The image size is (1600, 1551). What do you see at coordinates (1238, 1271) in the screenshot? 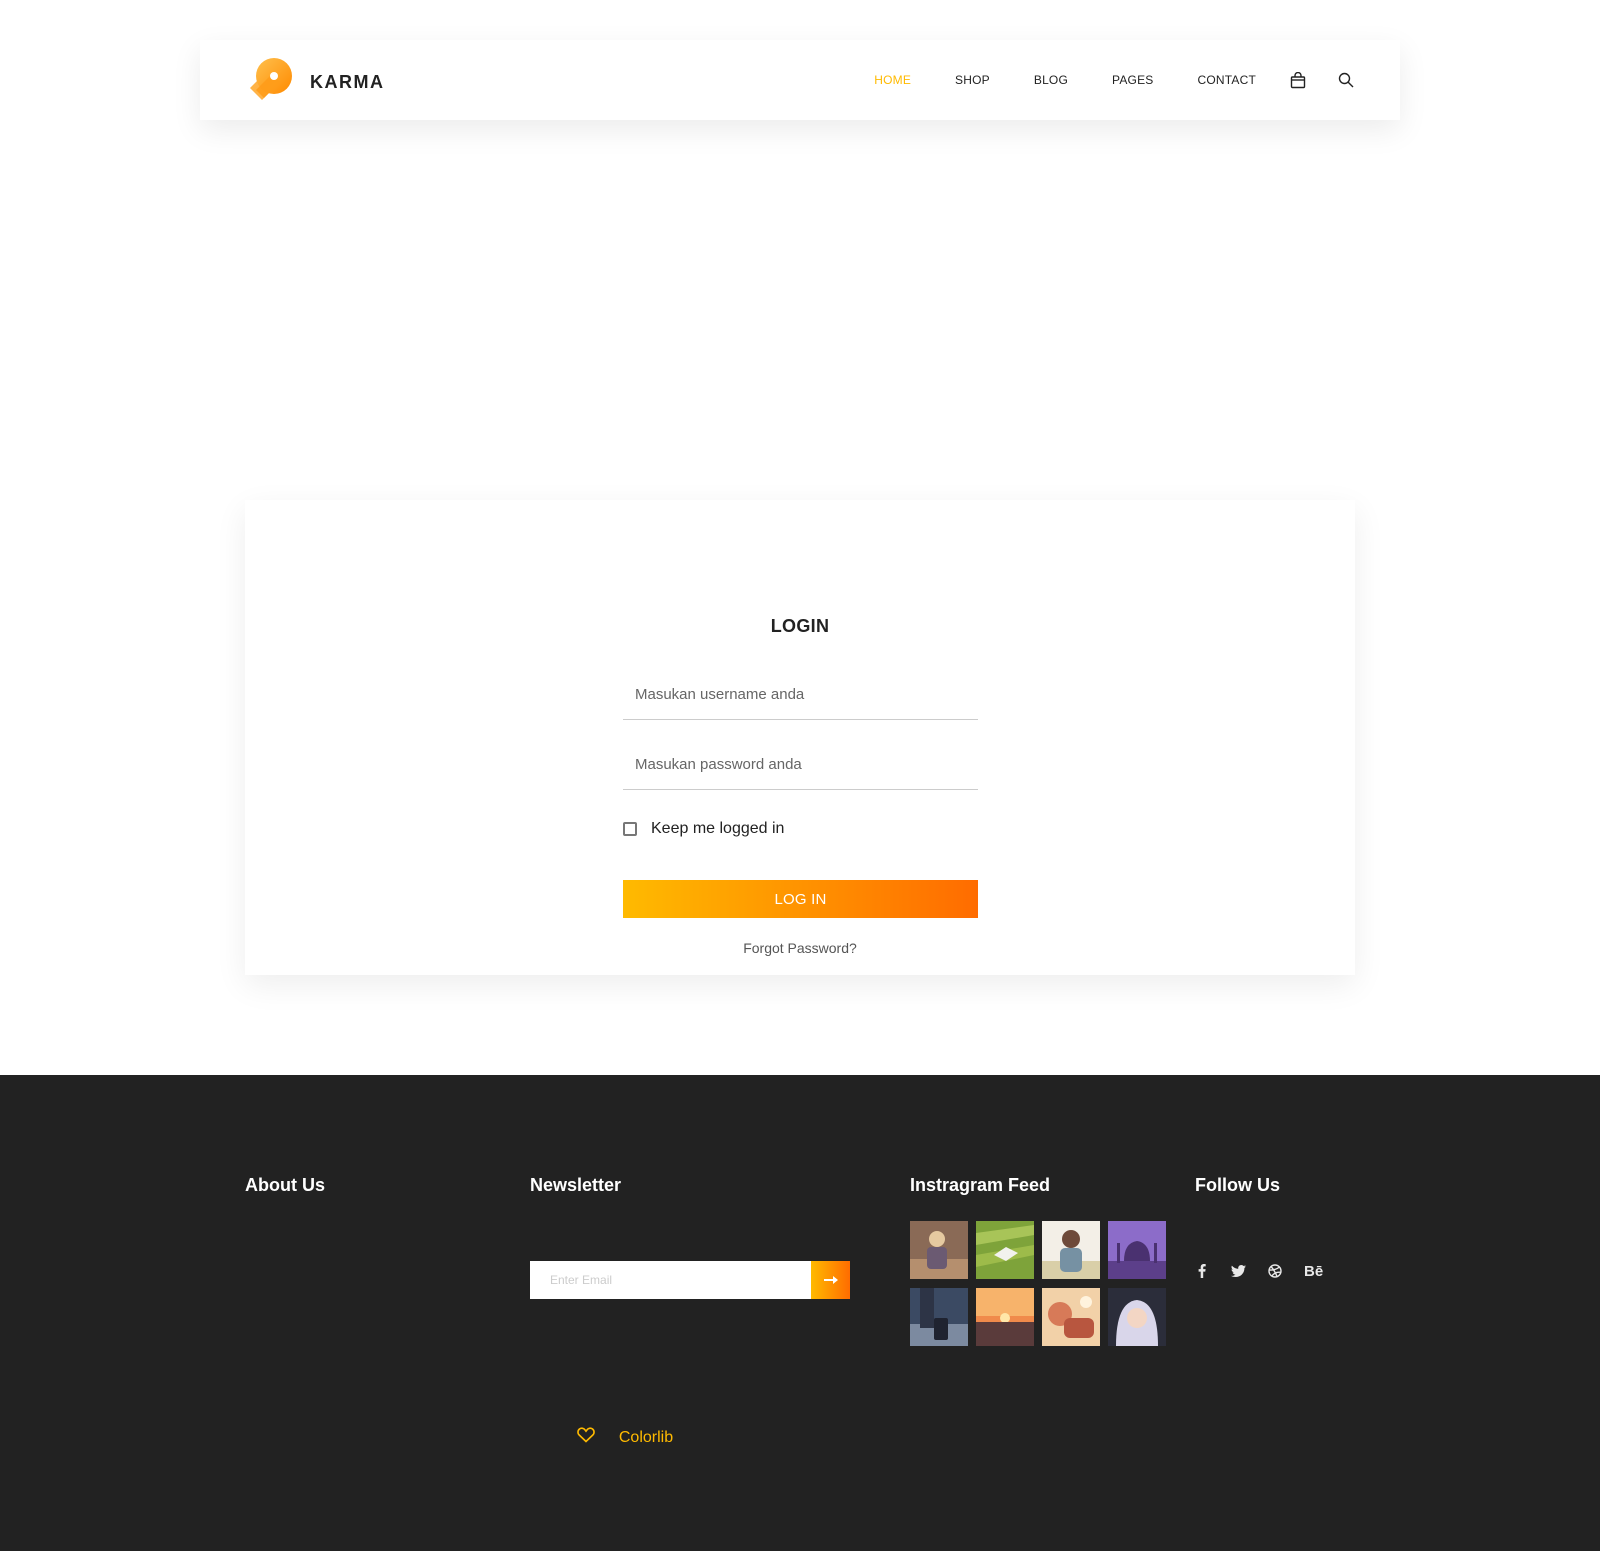
I see `twitter-icon` at bounding box center [1238, 1271].